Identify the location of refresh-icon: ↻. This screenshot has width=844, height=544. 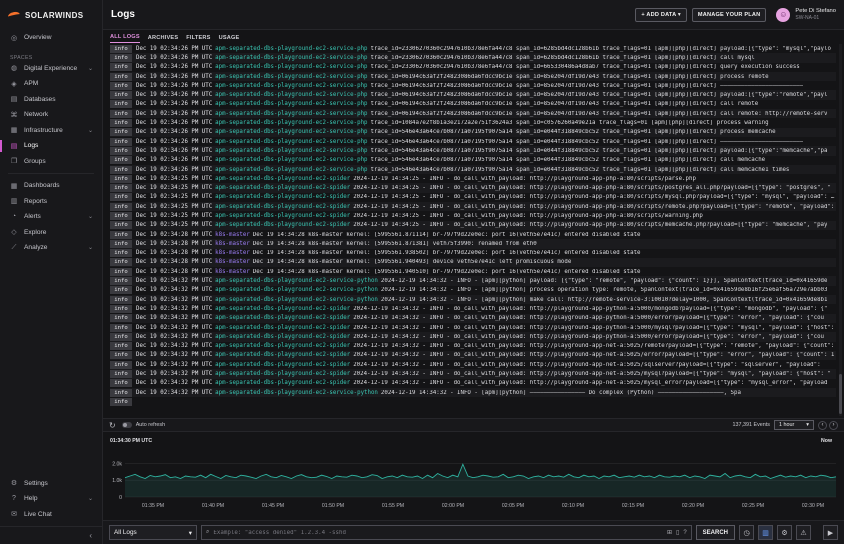
(112, 425).